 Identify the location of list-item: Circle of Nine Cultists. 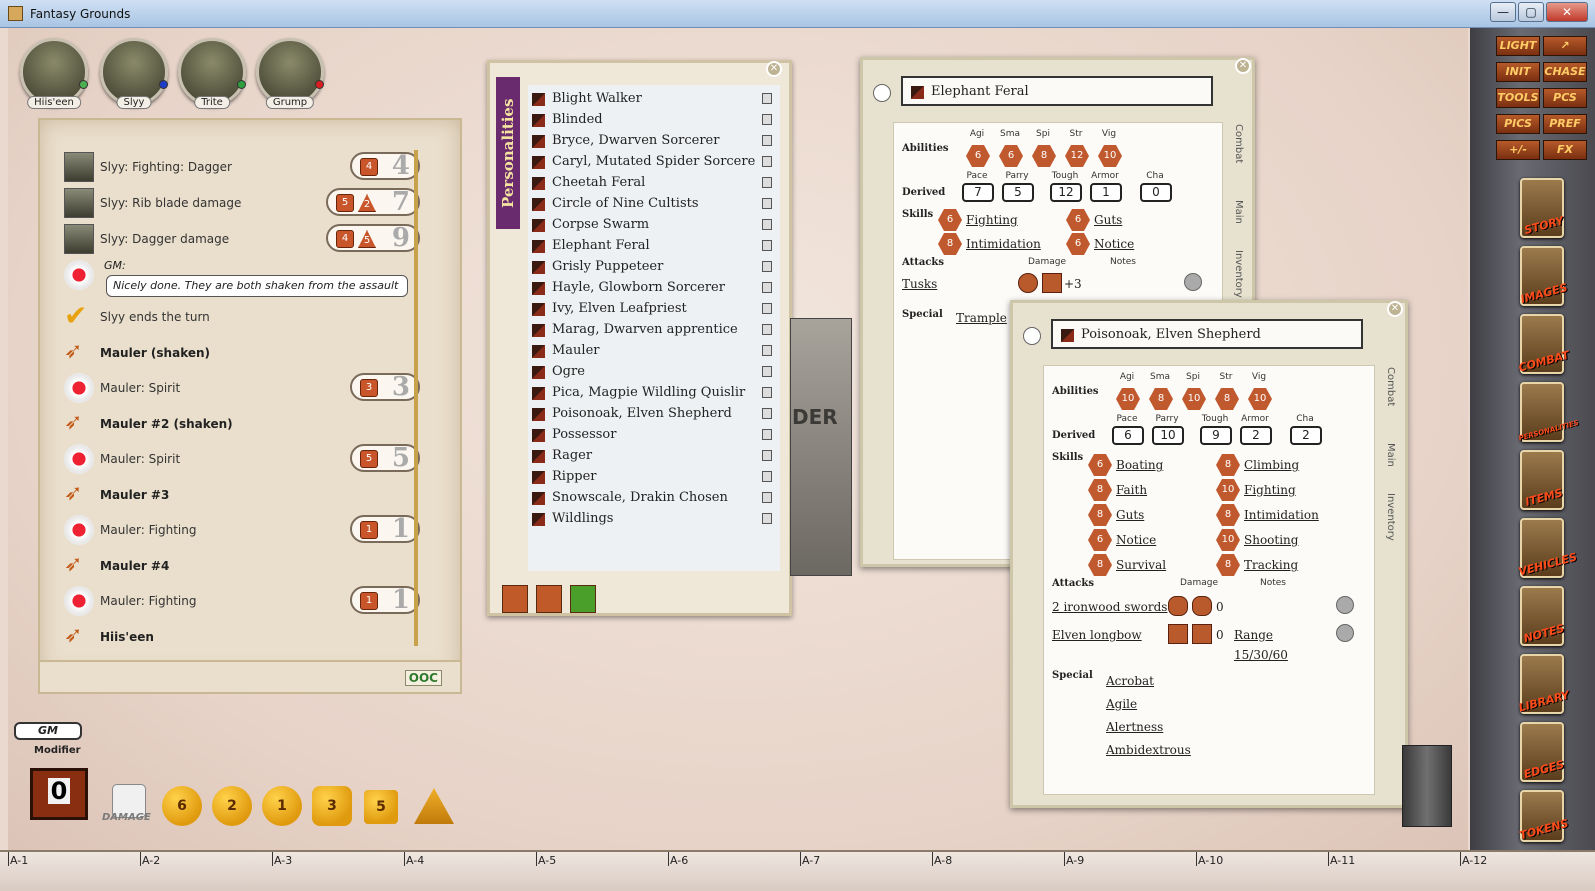
(654, 204).